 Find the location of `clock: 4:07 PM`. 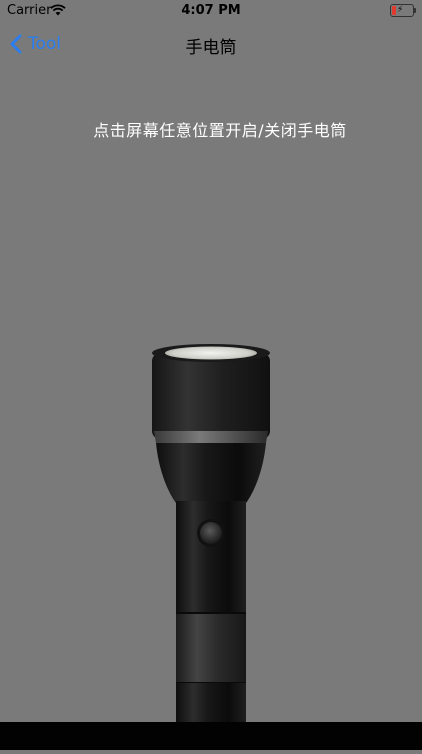

clock: 4:07 PM is located at coordinates (211, 10).